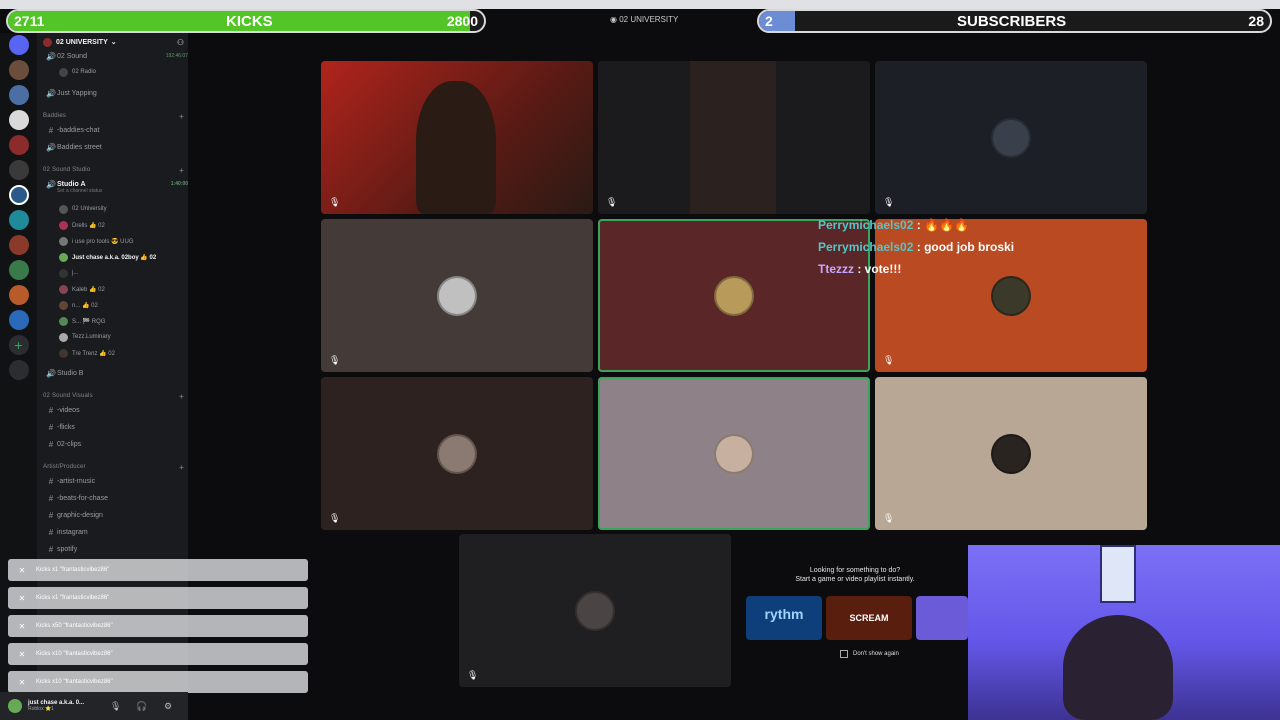  I want to click on text-channel-beats-for-chase: # -beats-for-chase, so click(120, 498).